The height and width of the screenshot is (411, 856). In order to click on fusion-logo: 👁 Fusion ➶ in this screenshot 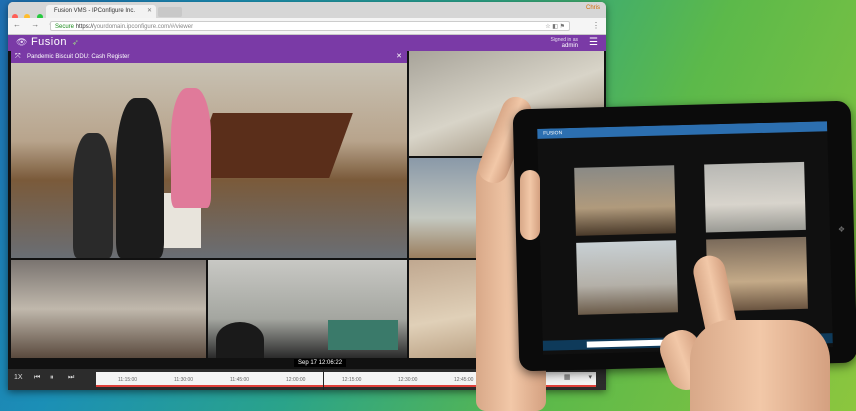, I will do `click(47, 42)`.